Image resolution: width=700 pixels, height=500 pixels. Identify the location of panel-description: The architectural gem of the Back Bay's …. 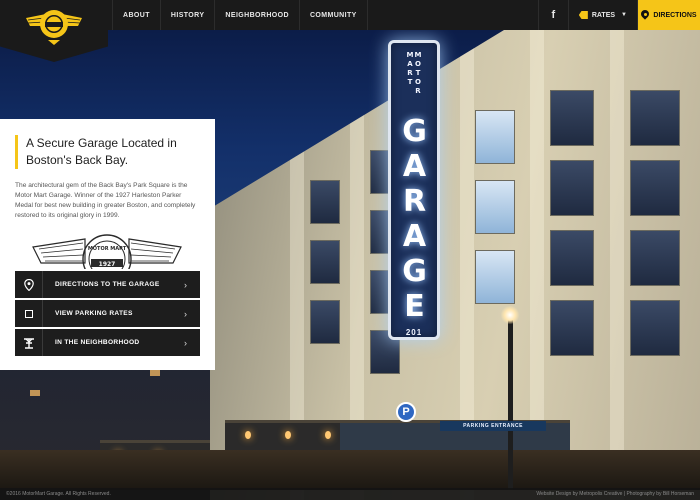
(105, 200).